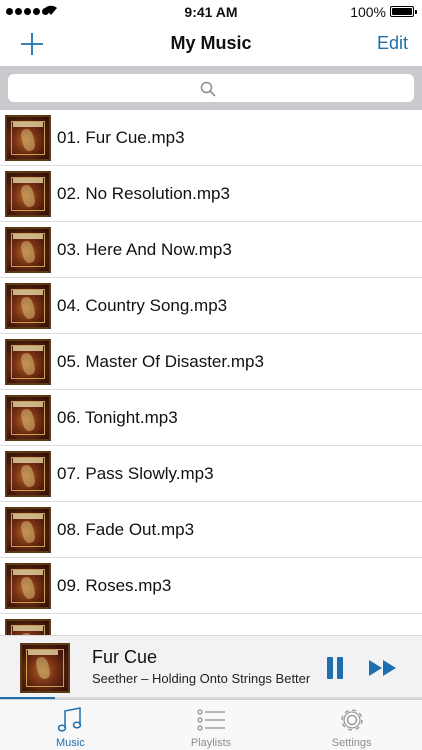  I want to click on tab-label: Music, so click(70, 743).